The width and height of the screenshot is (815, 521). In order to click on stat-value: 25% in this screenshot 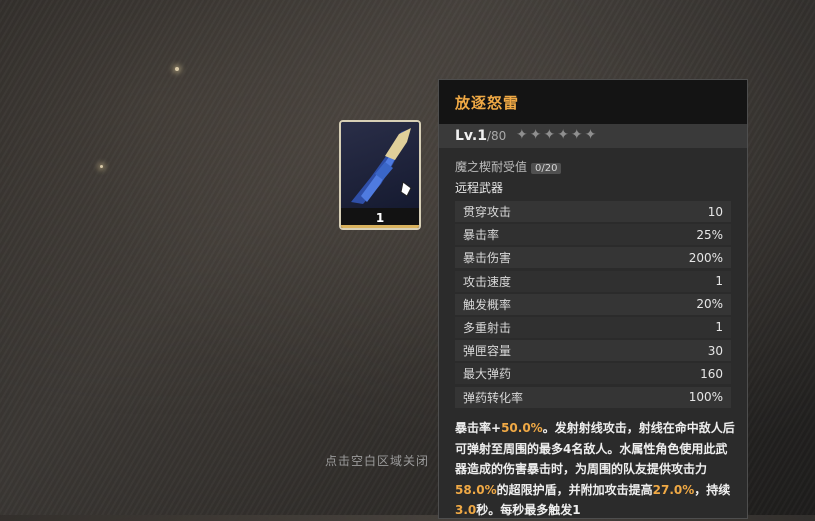, I will do `click(709, 234)`.